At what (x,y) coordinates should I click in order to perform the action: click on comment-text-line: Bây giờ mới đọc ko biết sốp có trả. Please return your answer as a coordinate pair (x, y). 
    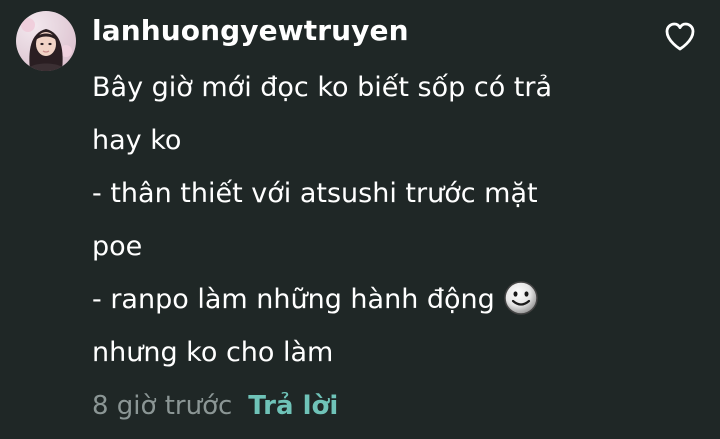
    Looking at the image, I should click on (322, 87).